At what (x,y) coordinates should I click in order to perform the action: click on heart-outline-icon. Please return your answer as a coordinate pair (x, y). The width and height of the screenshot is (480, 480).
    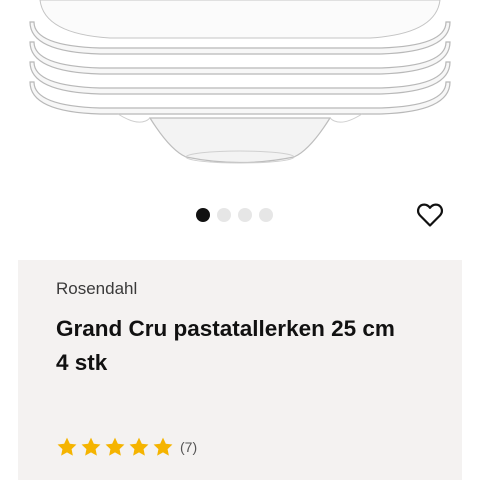
    Looking at the image, I should click on (430, 215).